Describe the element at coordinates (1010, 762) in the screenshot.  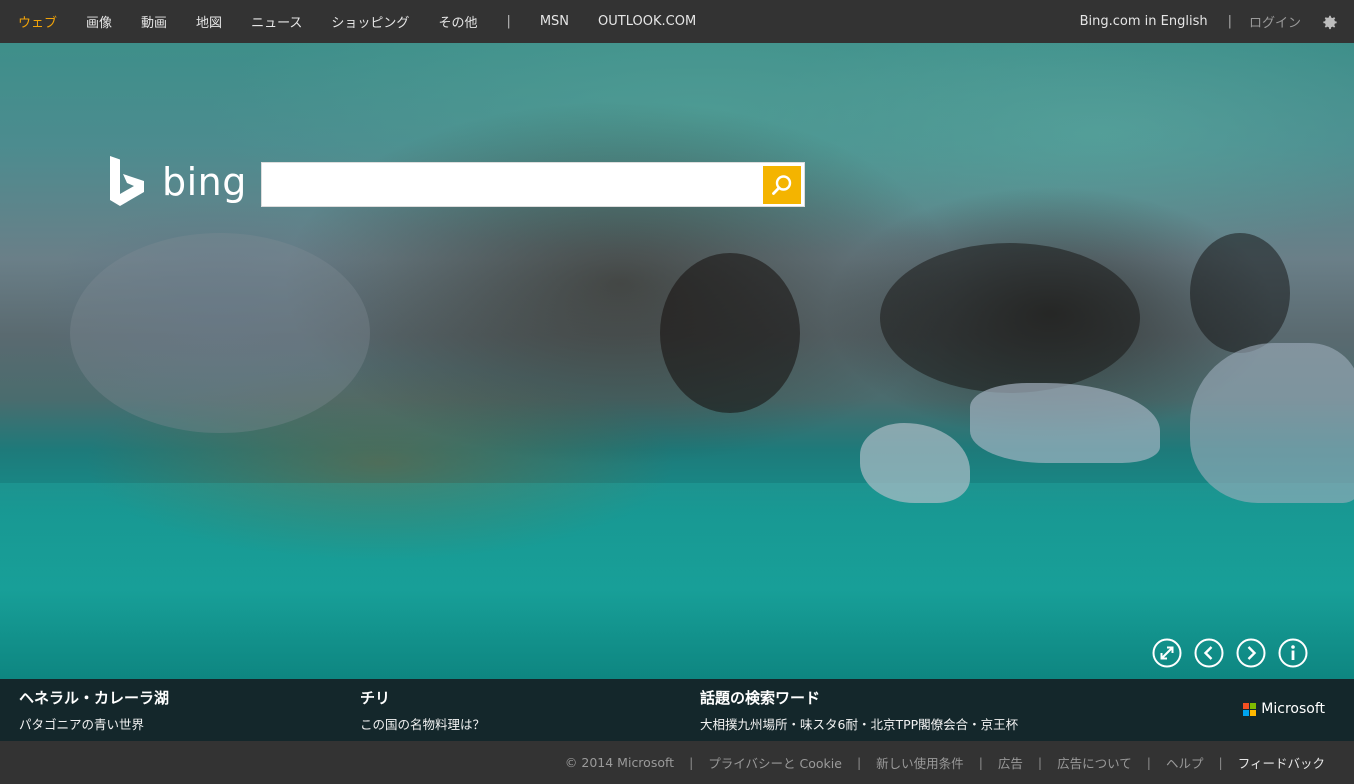
I see `footer-link-ads: 広告` at that location.